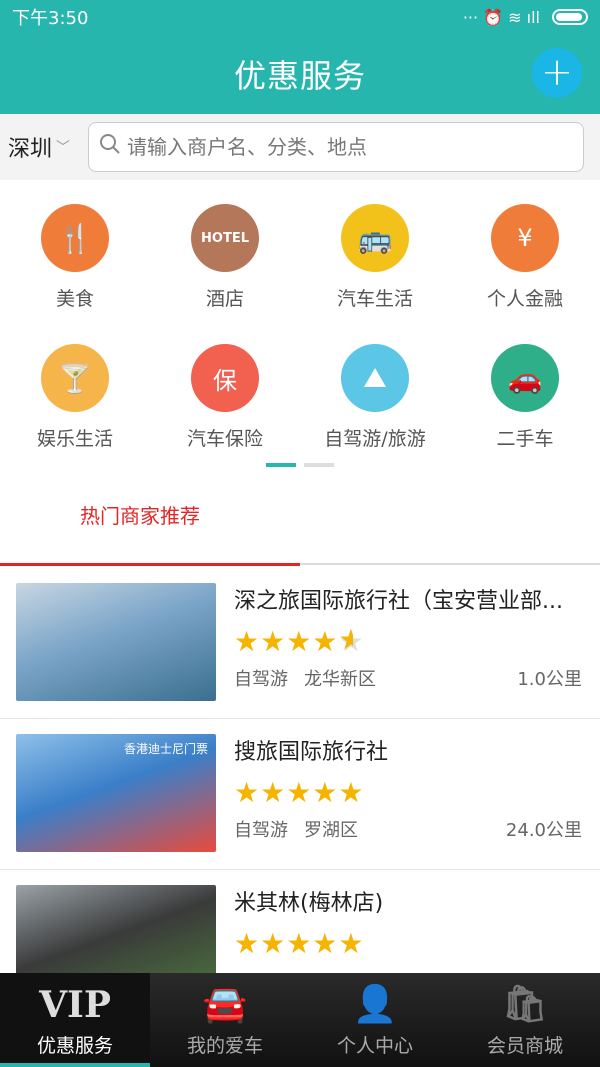 The height and width of the screenshot is (1067, 600). I want to click on bottom-tab-bar: VIP 优惠服务 🚘 我的爱车 👤 个人中心 🛍 会员商城, so click(300, 1020).